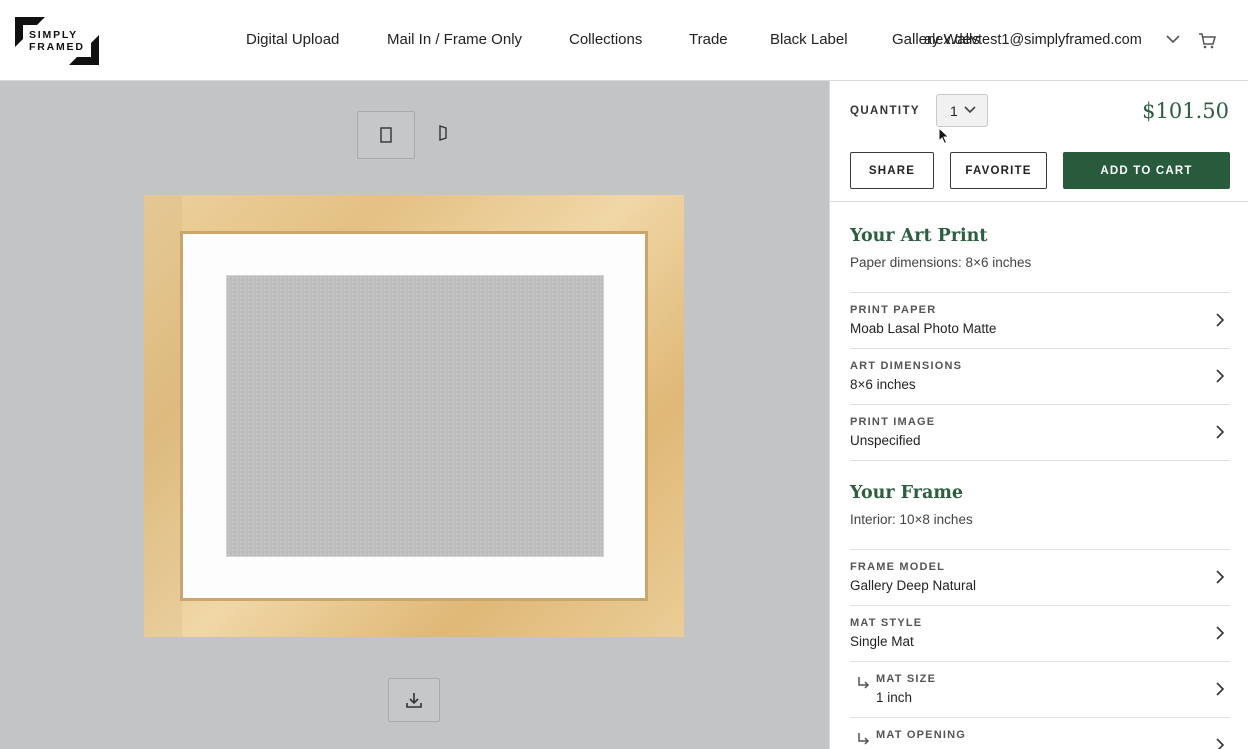 This screenshot has height=749, width=1248. What do you see at coordinates (1040, 733) in the screenshot?
I see `option-mat-opening: MAT OPENING` at bounding box center [1040, 733].